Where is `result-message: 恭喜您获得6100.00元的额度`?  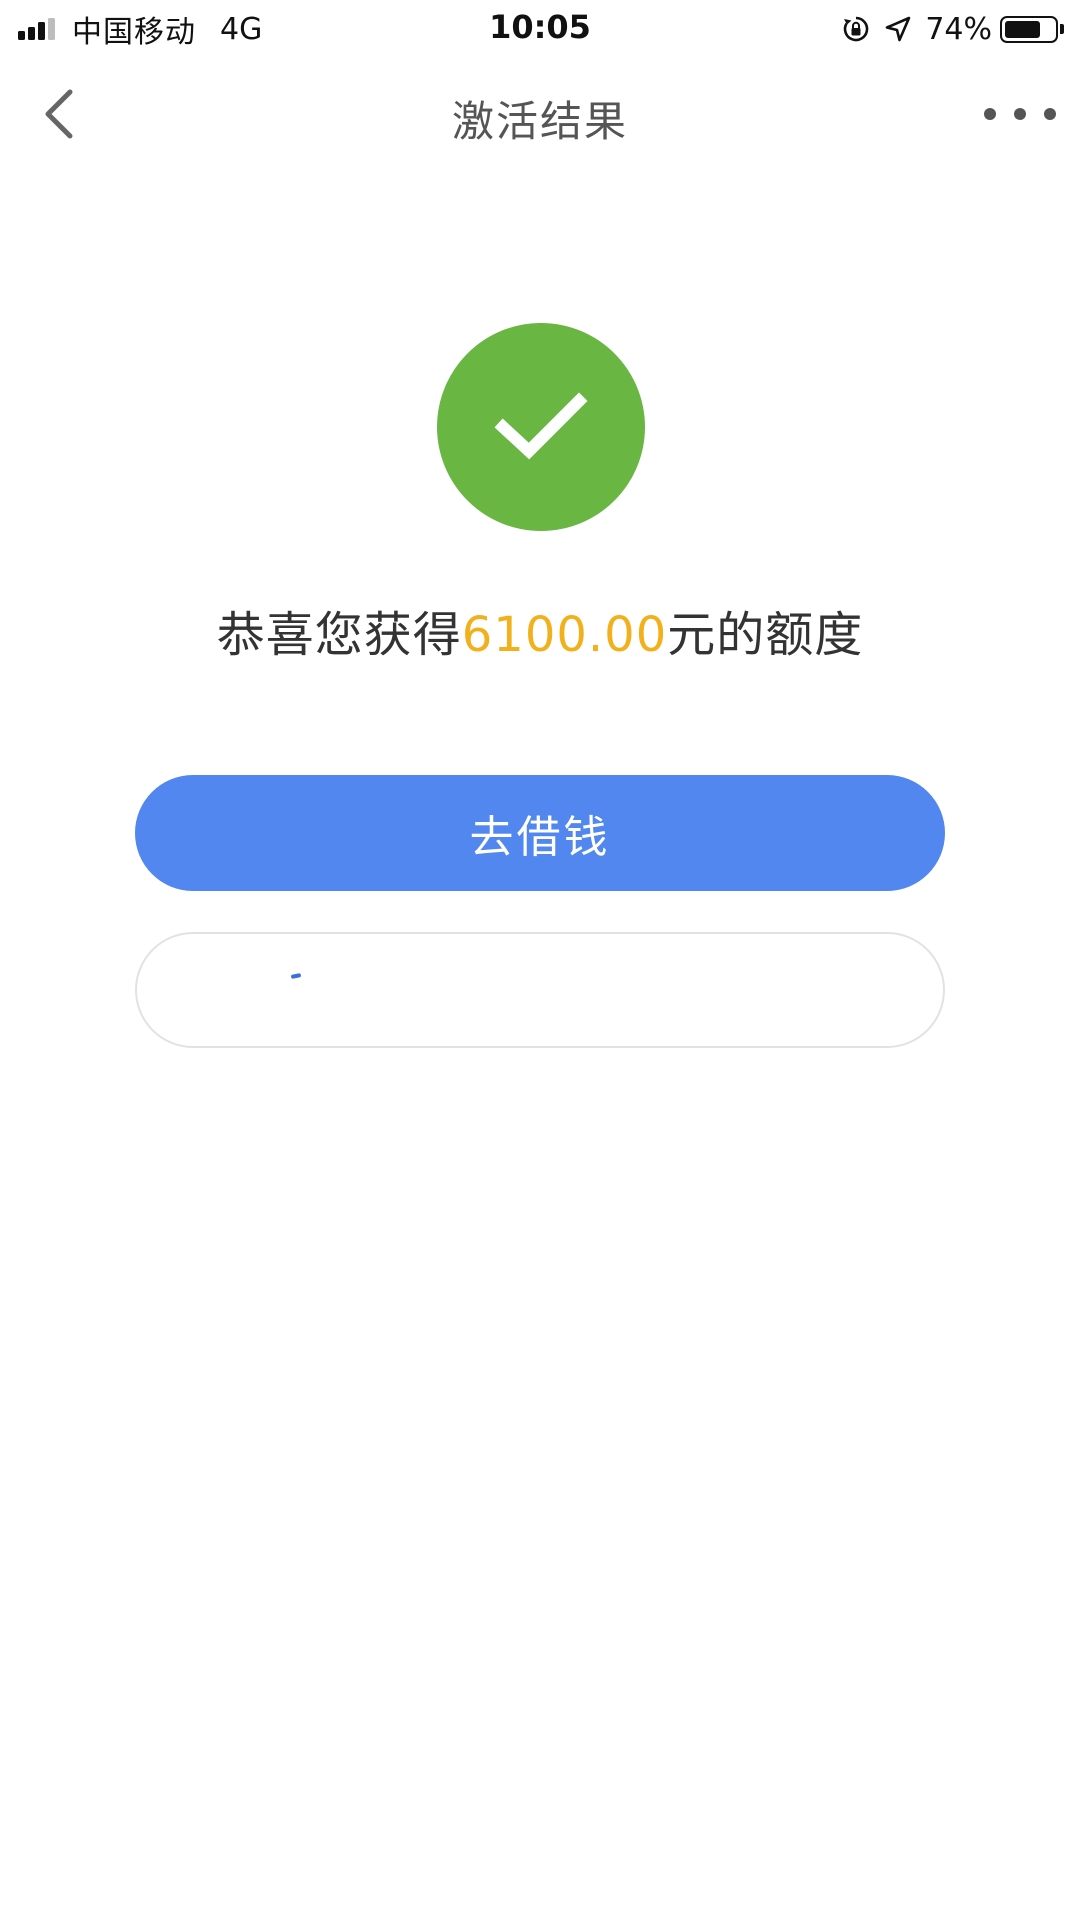
result-message: 恭喜您获得6100.00元的额度 is located at coordinates (540, 630).